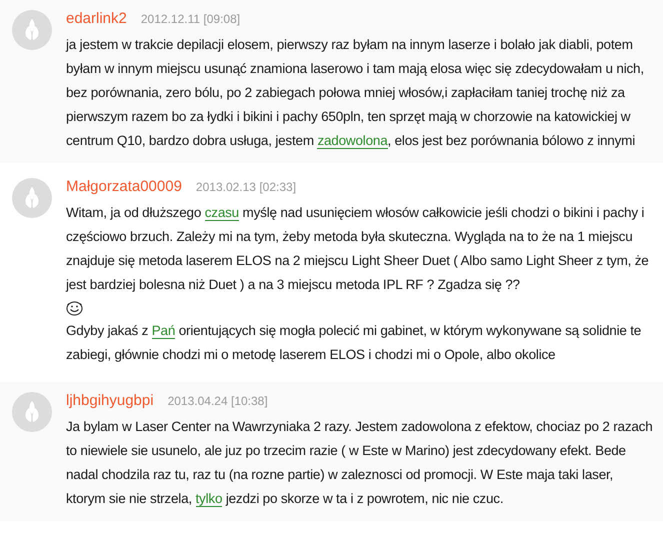 This screenshot has height=534, width=663. What do you see at coordinates (96, 19) in the screenshot?
I see `username: edarlink2` at bounding box center [96, 19].